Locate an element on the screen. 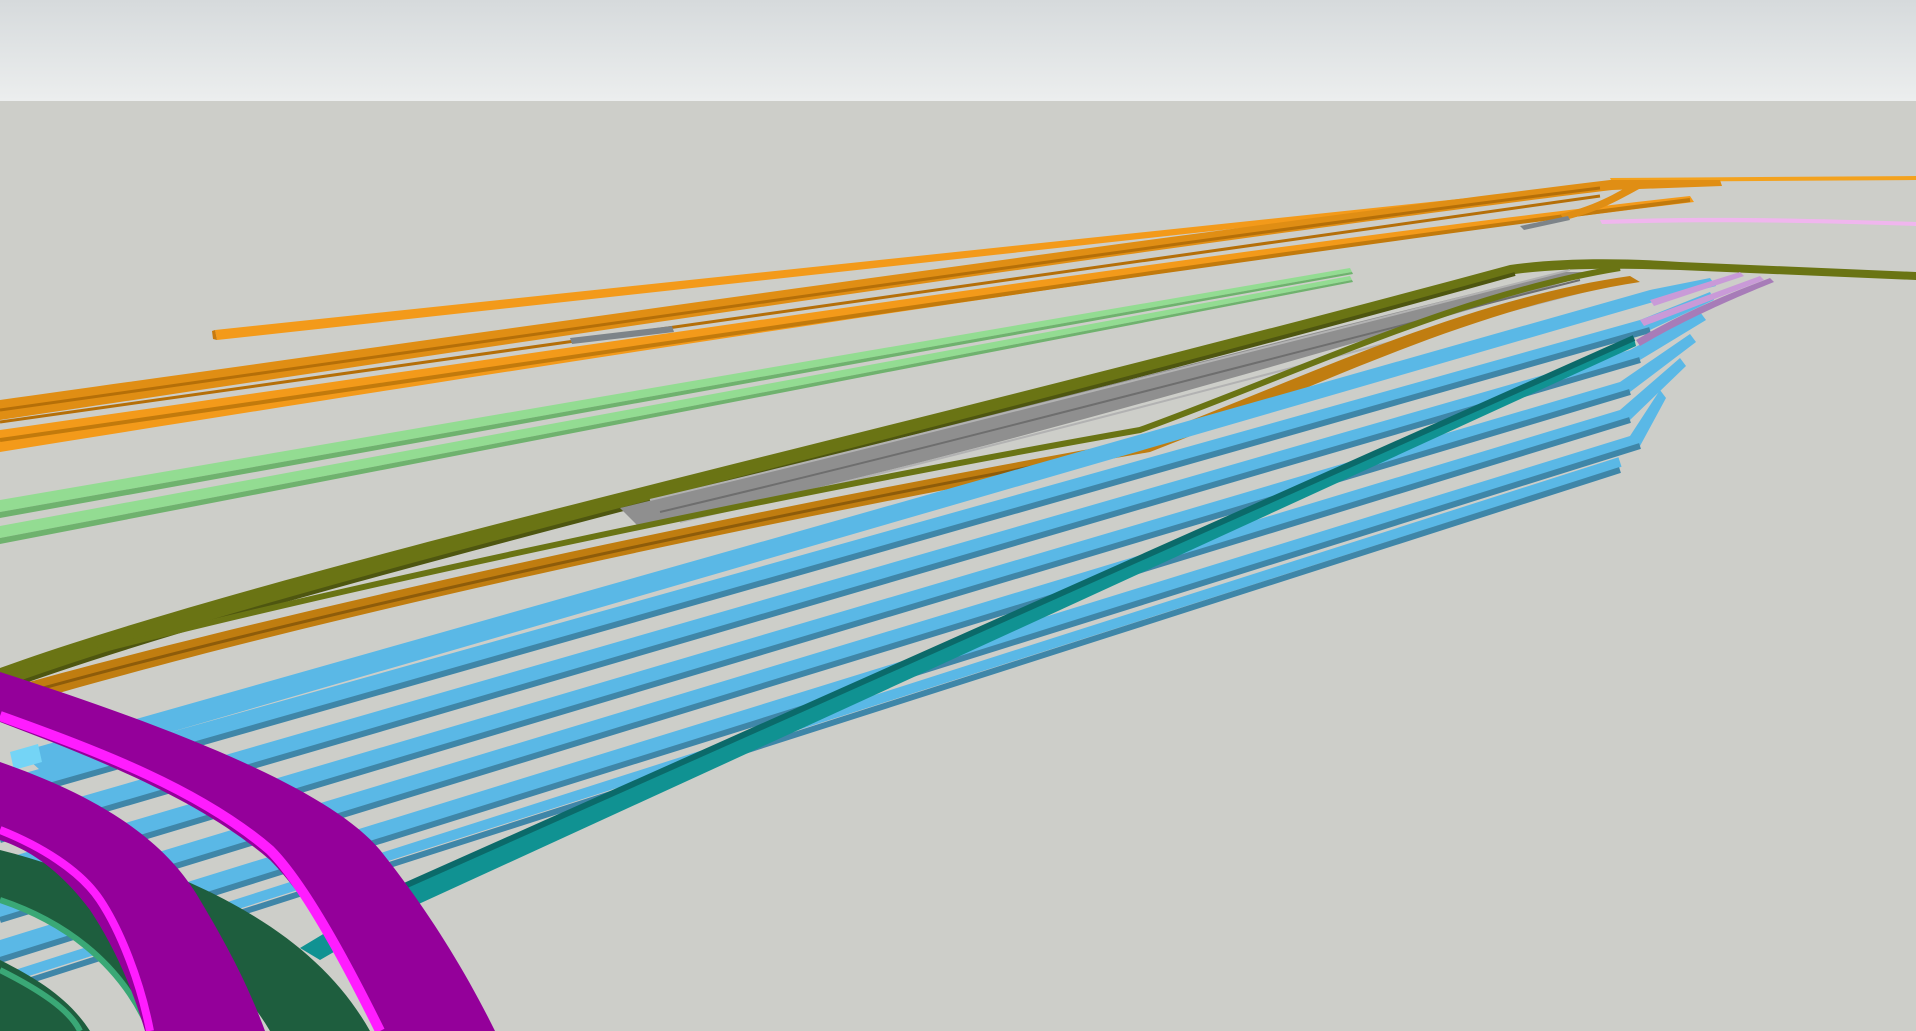 This screenshot has height=1031, width=1916. lilac-tracks is located at coordinates (1705, 309).